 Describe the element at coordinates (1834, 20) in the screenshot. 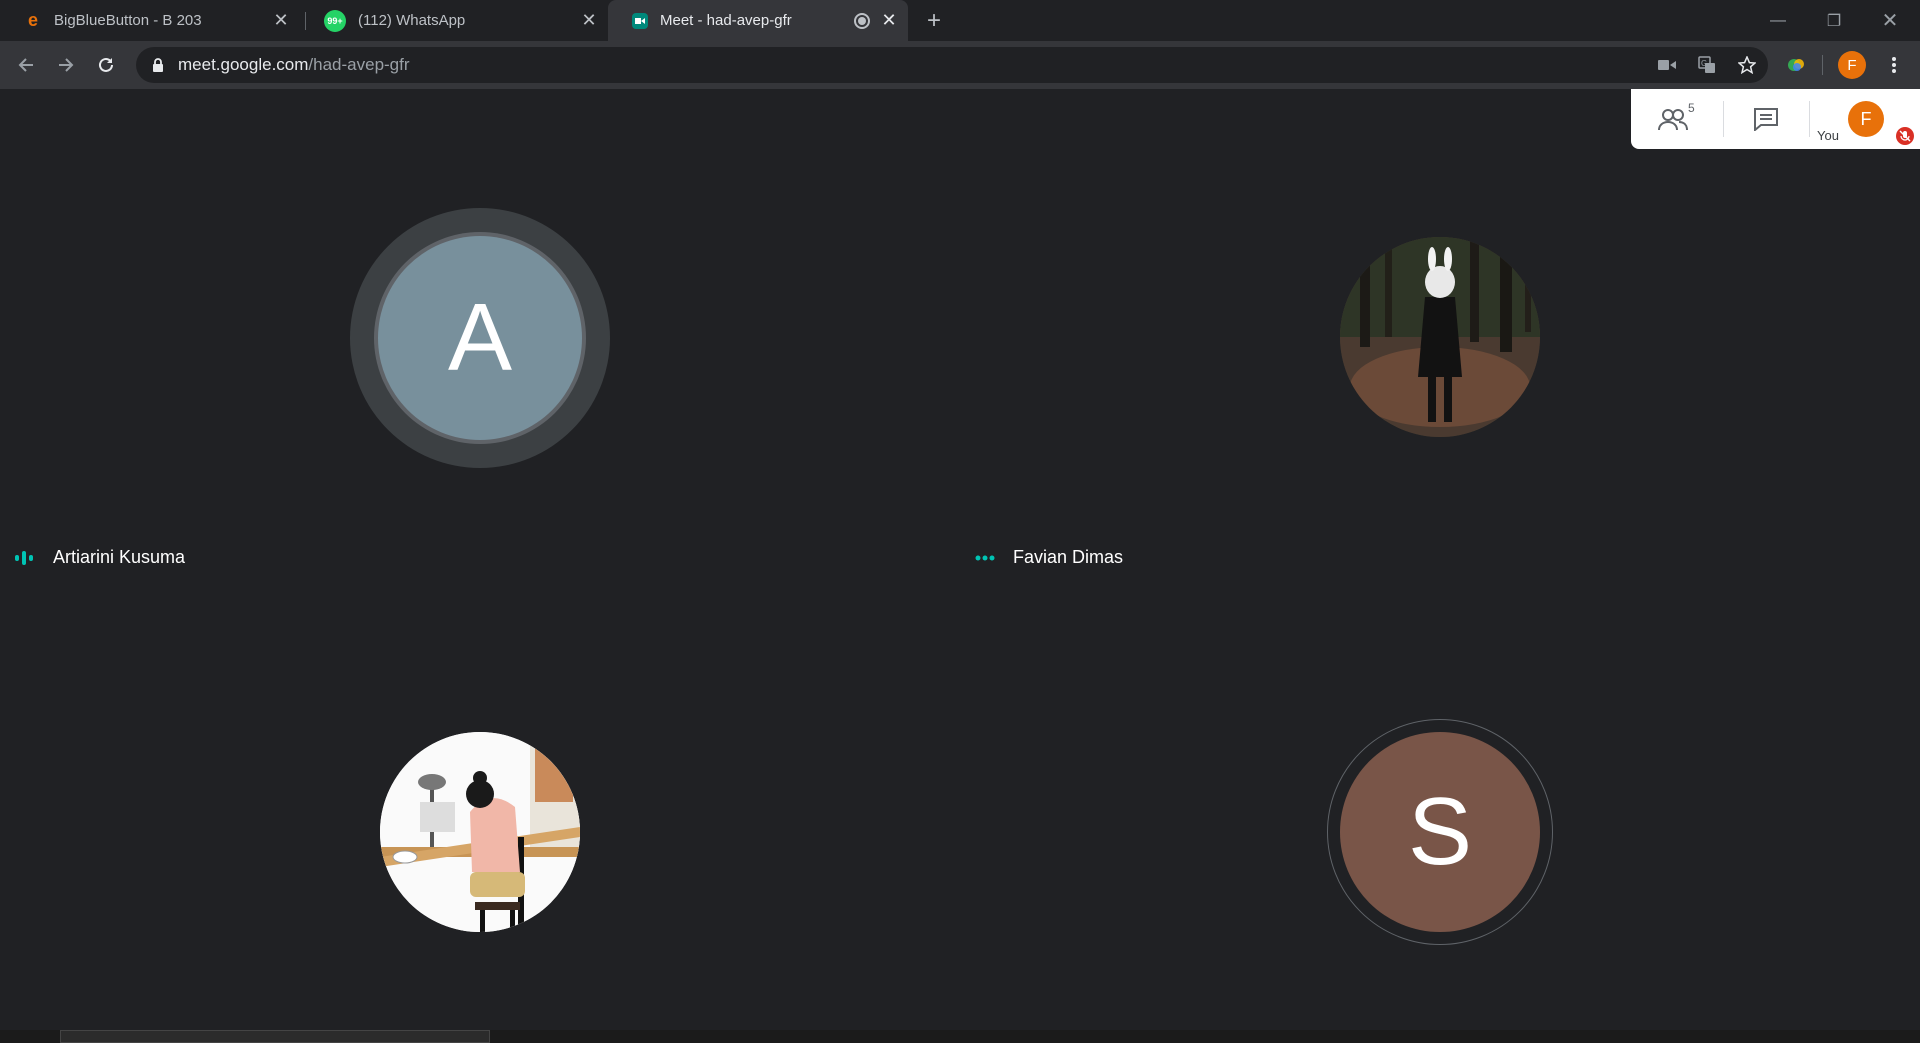

I see `restore-button: ❐` at that location.